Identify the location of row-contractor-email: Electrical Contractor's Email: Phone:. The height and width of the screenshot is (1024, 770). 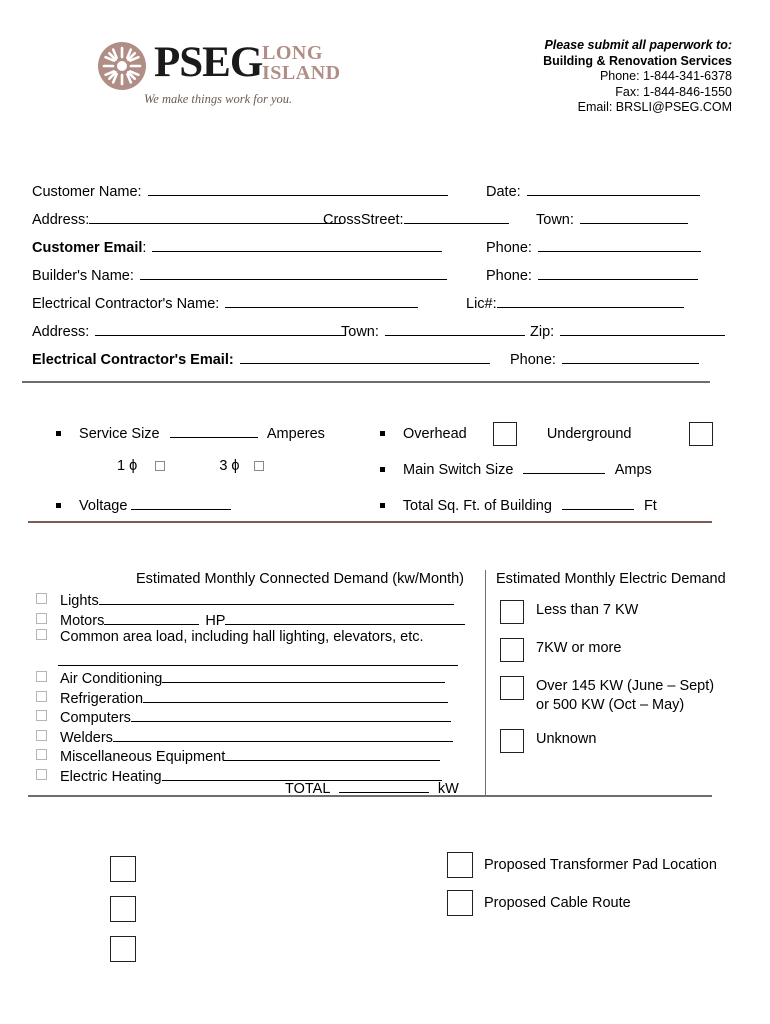
(385, 362).